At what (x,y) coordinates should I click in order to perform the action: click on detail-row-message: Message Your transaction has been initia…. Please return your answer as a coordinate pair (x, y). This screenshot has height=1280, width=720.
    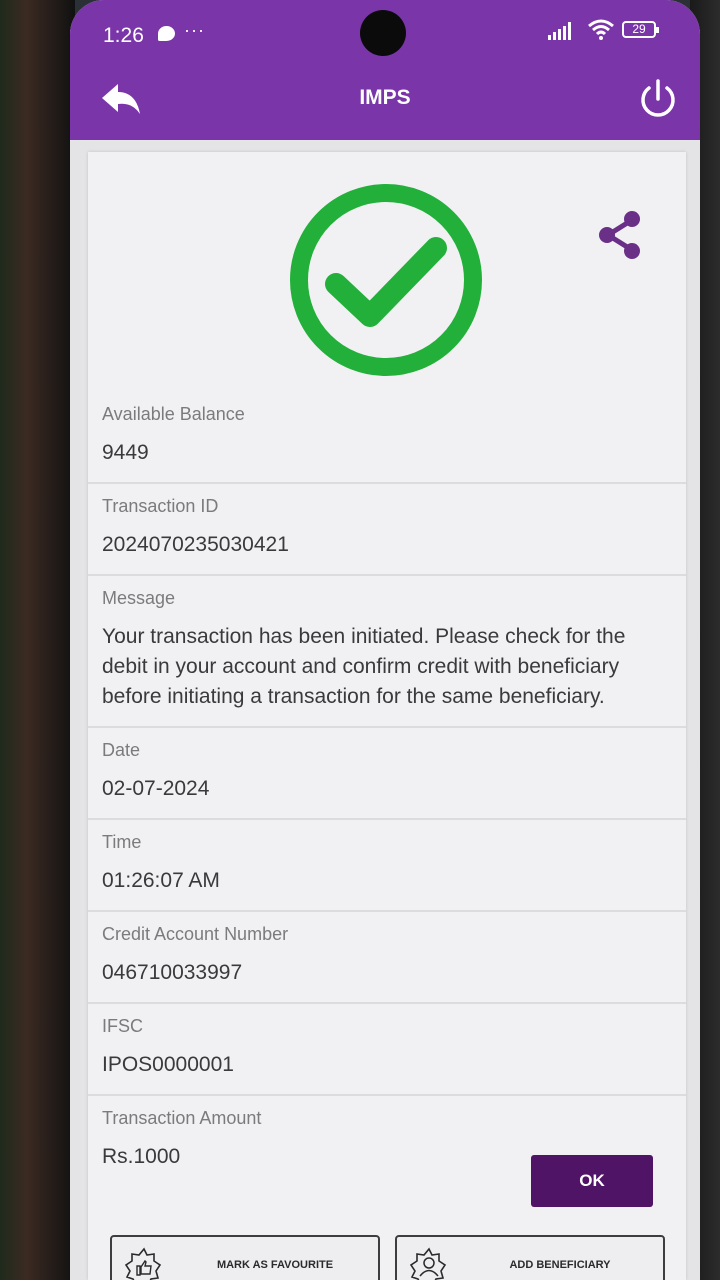
    Looking at the image, I should click on (387, 652).